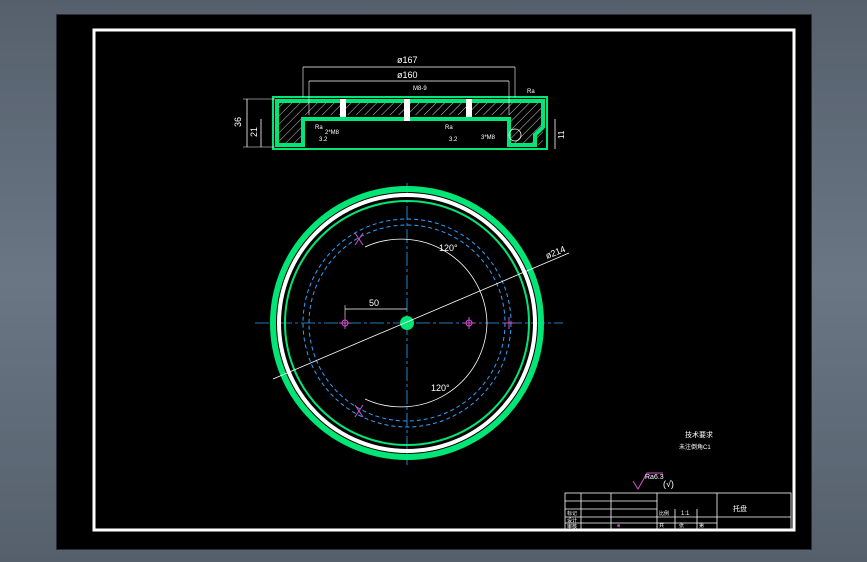 This screenshot has width=867, height=562. Describe the element at coordinates (449, 128) in the screenshot. I see `roughness-mid-2: Ra` at that location.